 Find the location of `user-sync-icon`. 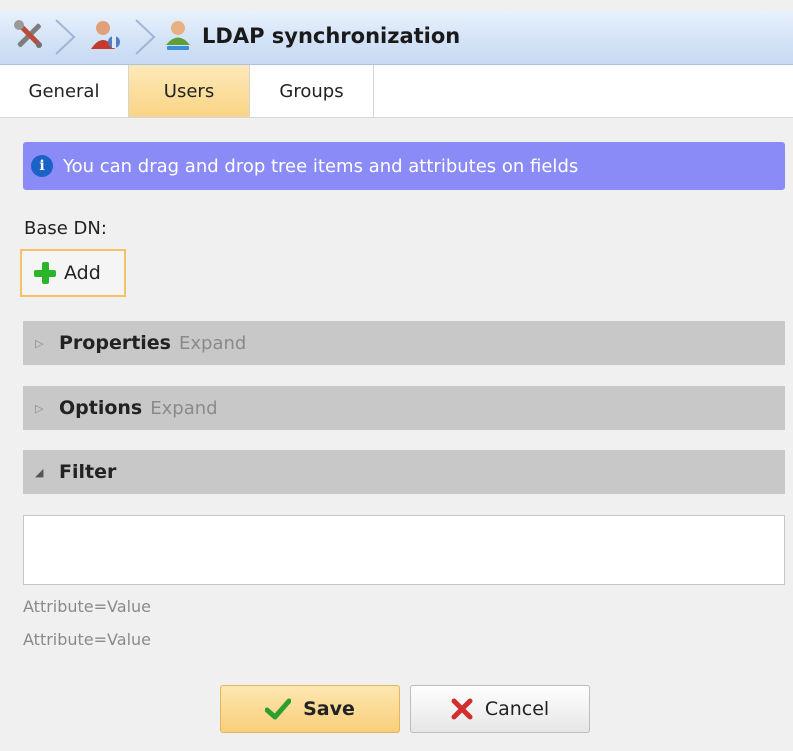

user-sync-icon is located at coordinates (178, 37).